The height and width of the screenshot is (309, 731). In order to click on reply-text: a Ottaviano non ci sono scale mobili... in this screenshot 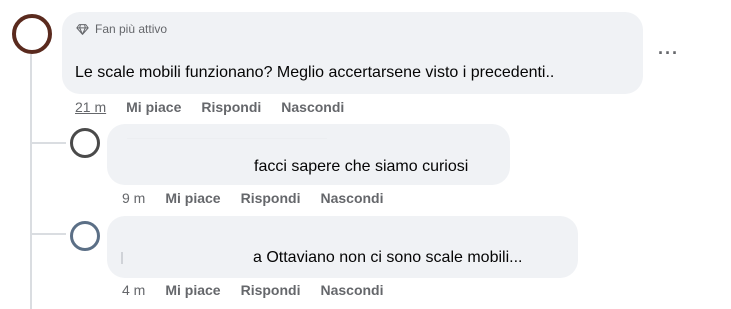, I will do `click(388, 257)`.